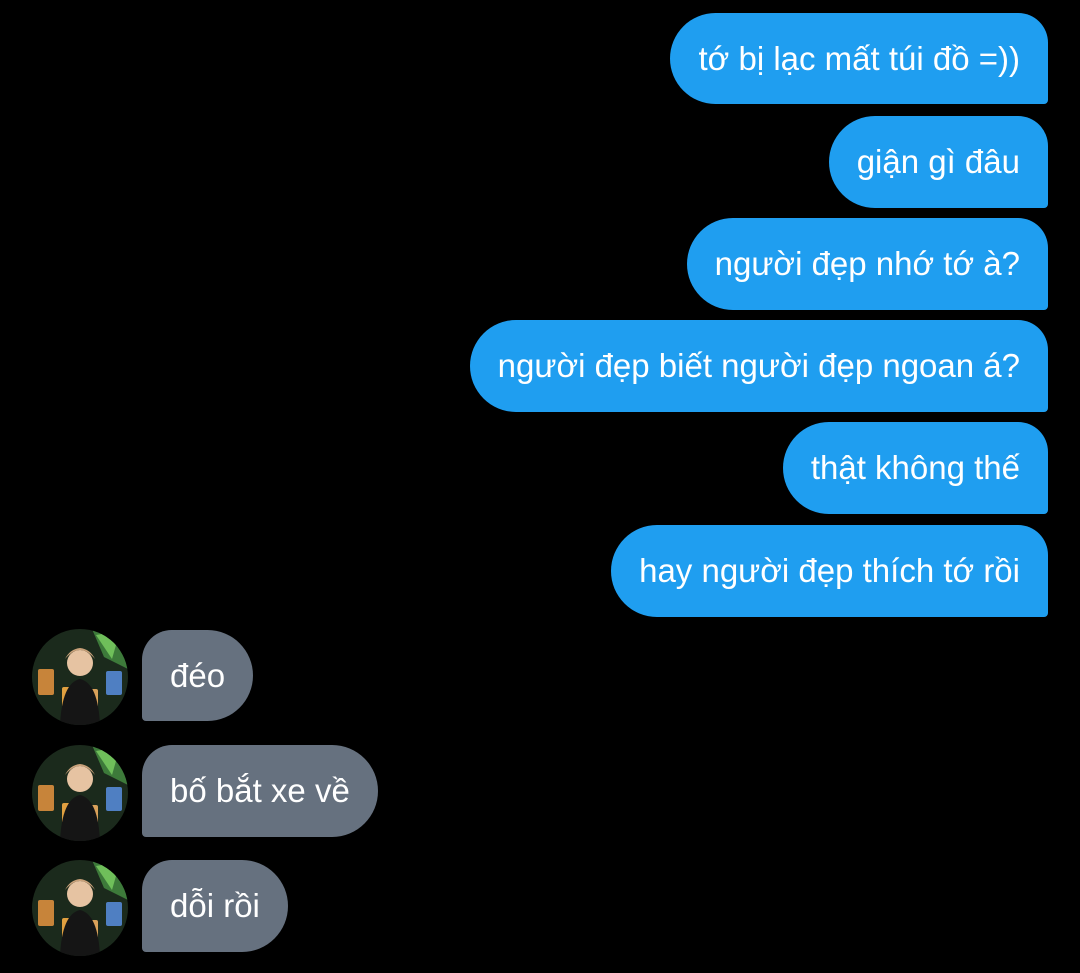 The image size is (1080, 973). I want to click on message-text: người đẹp biết người đẹp ngoan á?, so click(758, 365).